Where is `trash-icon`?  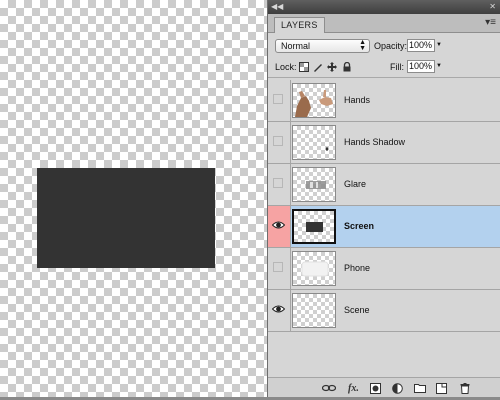 trash-icon is located at coordinates (465, 389).